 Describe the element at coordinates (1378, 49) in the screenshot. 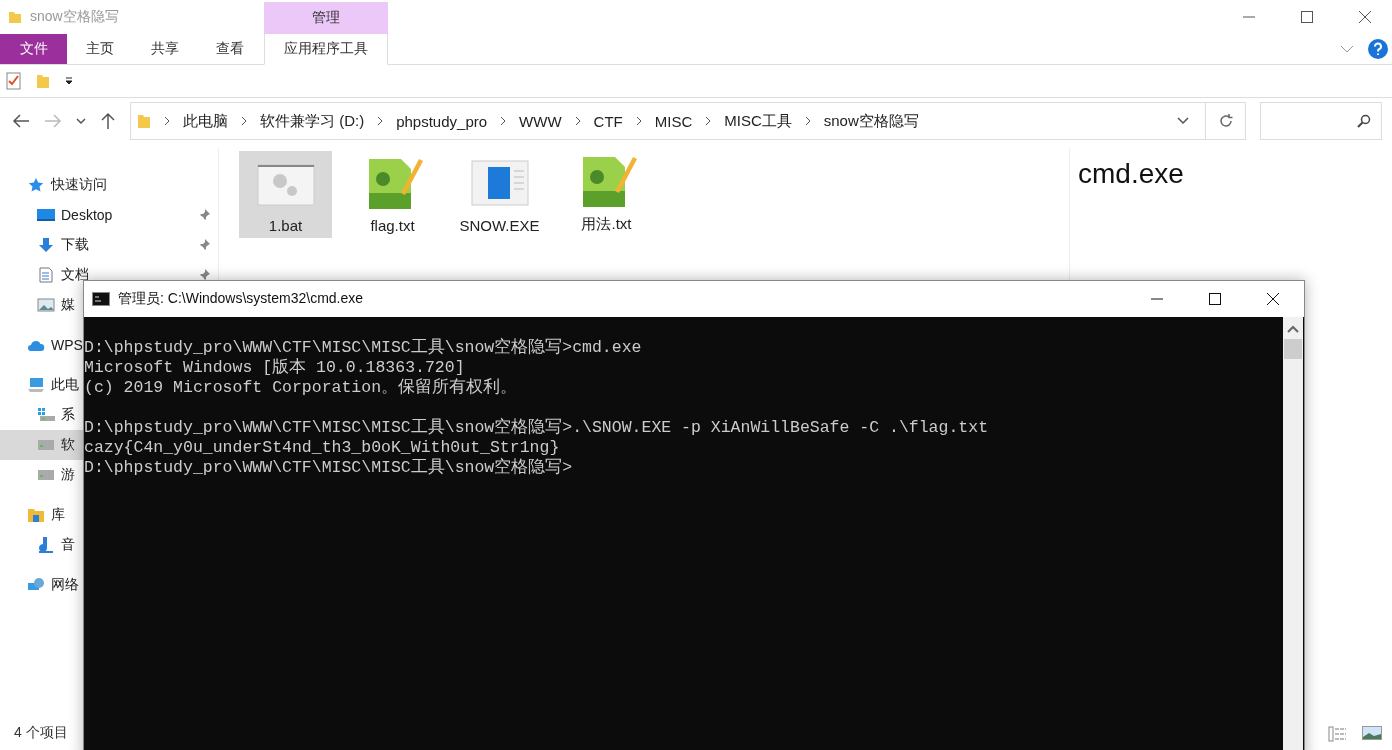

I see `help-icon` at that location.